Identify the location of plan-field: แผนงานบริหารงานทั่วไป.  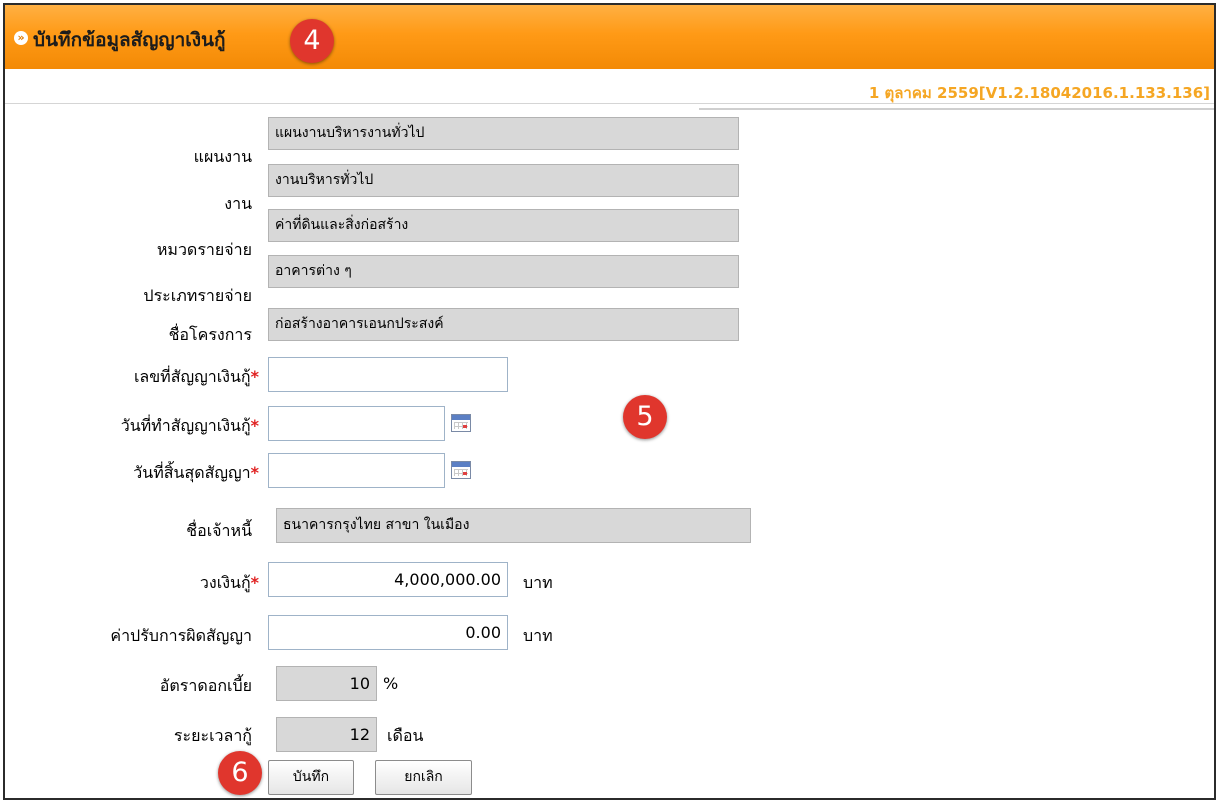
(503, 133).